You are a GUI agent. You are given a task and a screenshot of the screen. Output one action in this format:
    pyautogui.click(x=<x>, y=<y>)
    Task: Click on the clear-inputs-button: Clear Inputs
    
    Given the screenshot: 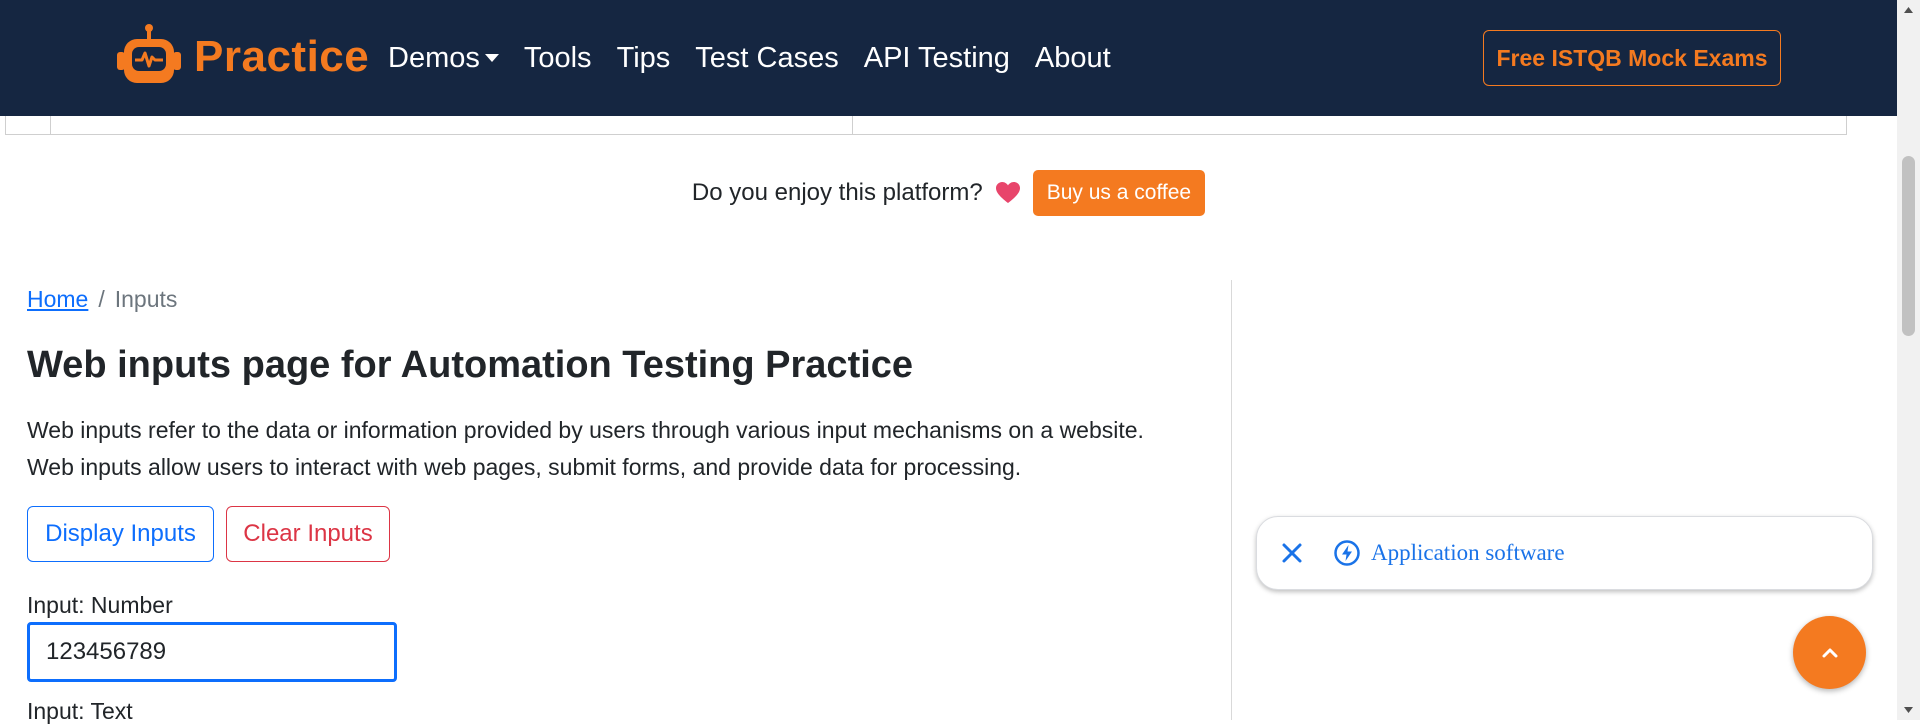 What is the action you would take?
    pyautogui.click(x=308, y=534)
    